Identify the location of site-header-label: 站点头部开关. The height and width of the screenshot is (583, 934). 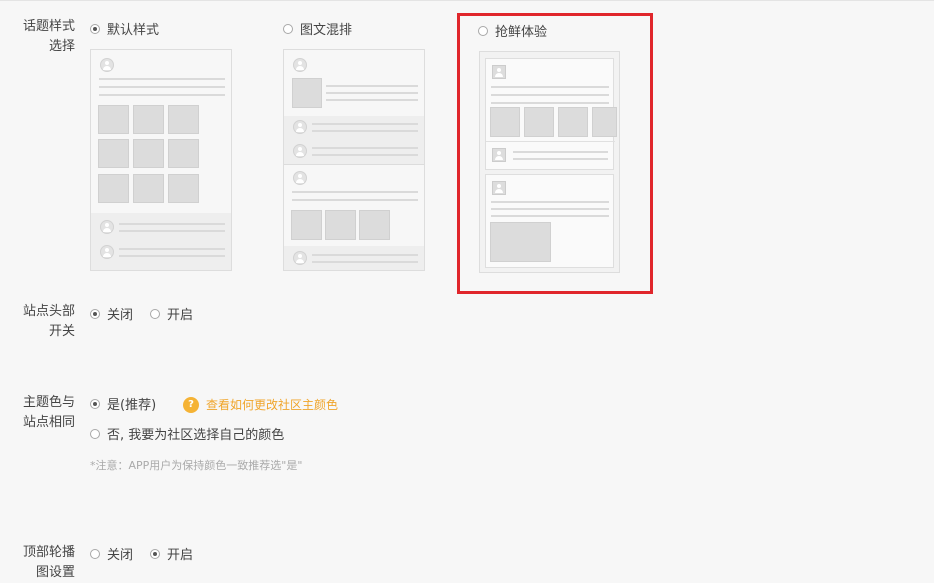
(44, 322).